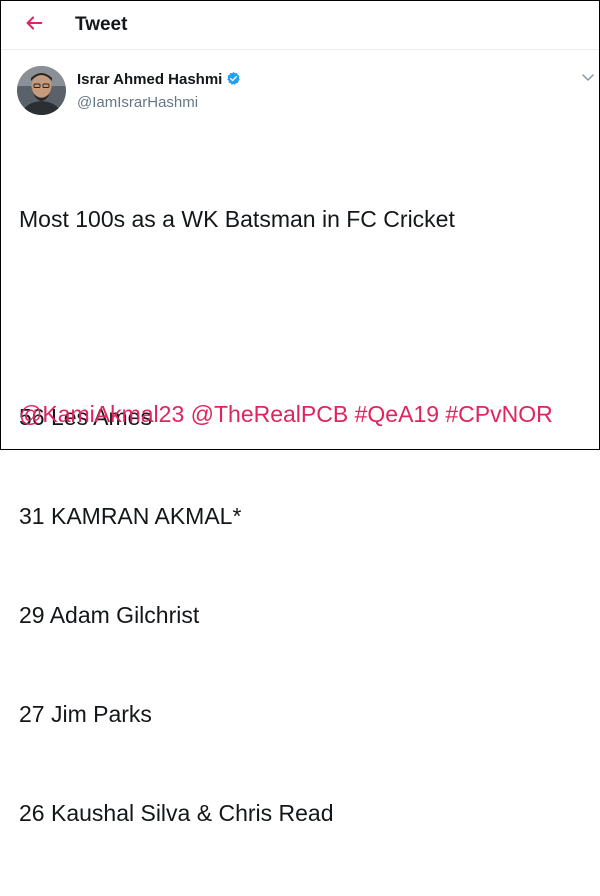 The image size is (600, 896). I want to click on author-name: Israr Ahmed Hashmi, so click(159, 80).